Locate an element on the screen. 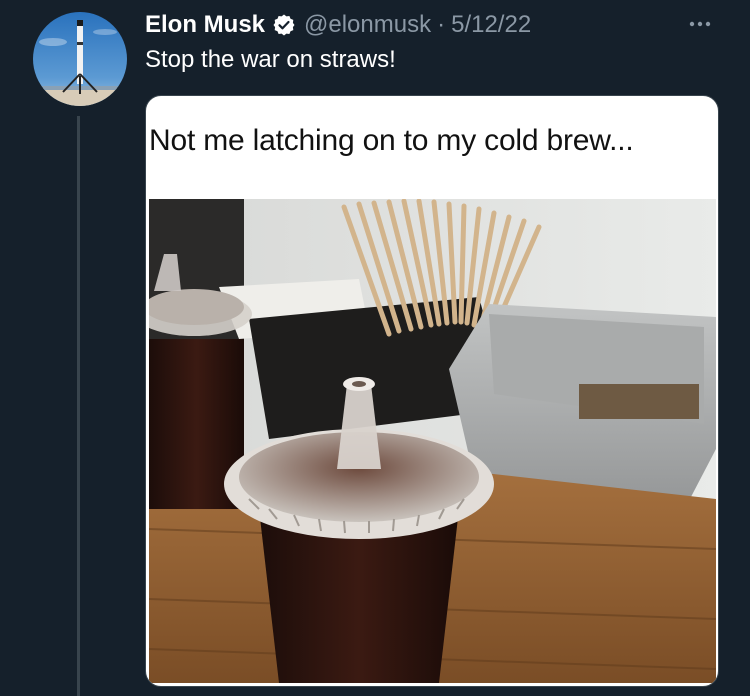  author-name: Elon Musk is located at coordinates (205, 25).